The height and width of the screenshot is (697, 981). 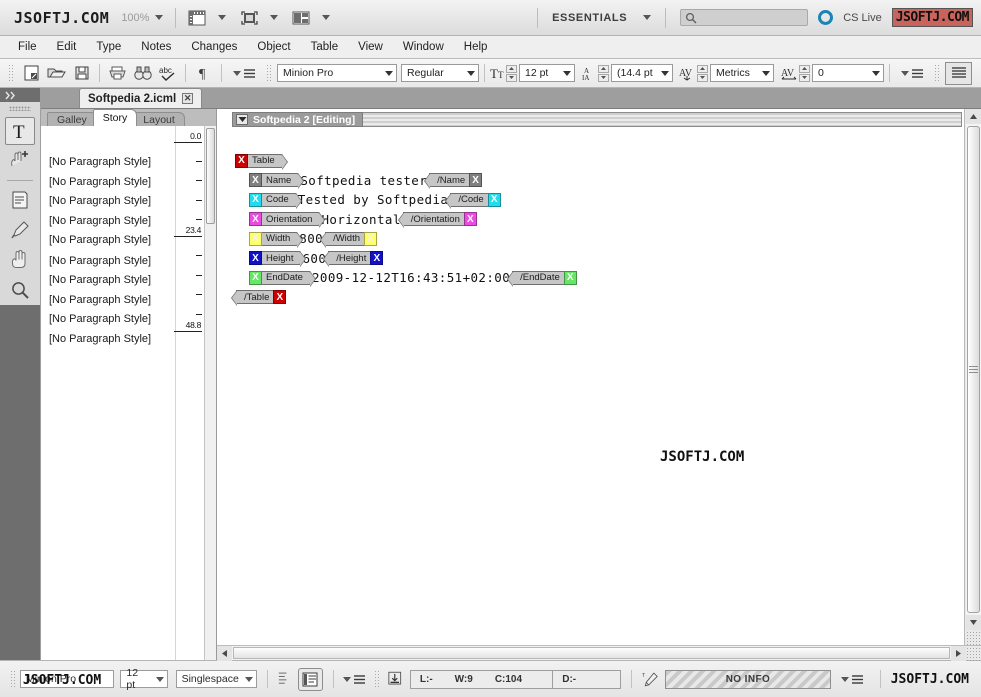 What do you see at coordinates (261, 161) in the screenshot?
I see `xml-open-tag: X Table` at bounding box center [261, 161].